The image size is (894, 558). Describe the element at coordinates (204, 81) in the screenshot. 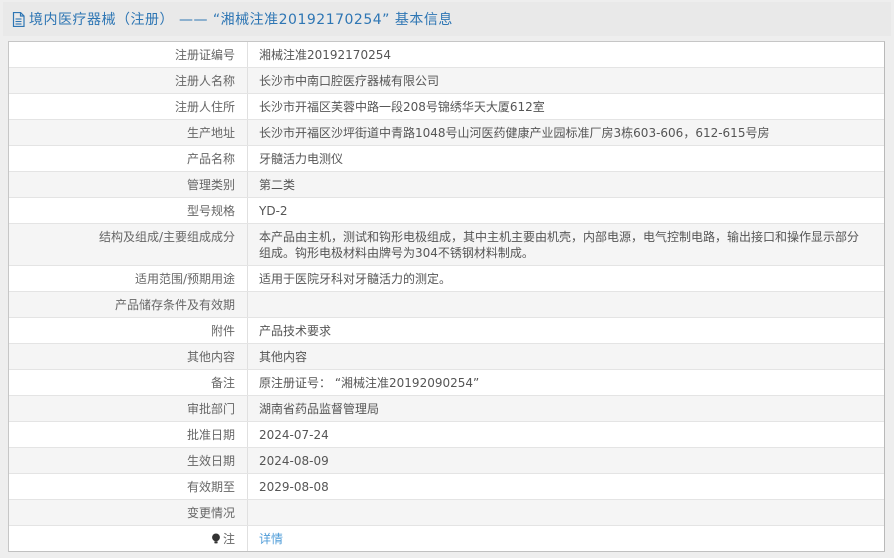

I see `row-label-text: 注册人名称` at that location.